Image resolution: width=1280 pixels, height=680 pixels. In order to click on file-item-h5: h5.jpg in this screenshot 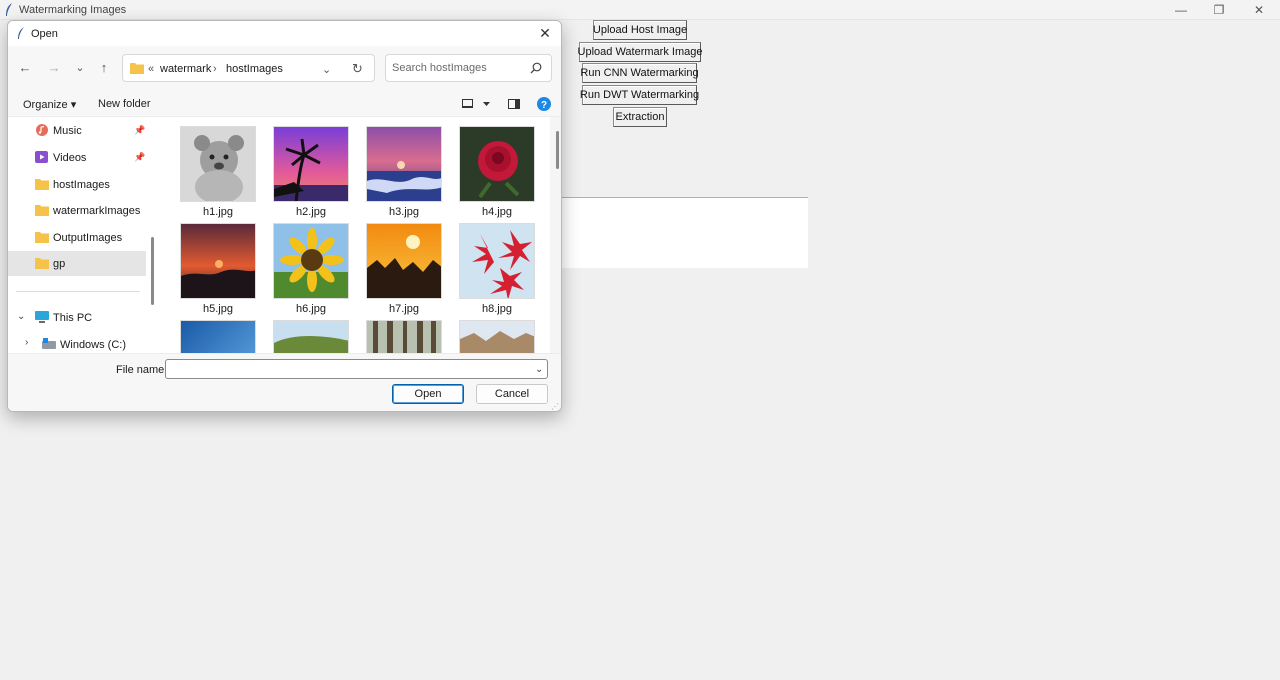, I will do `click(218, 271)`.